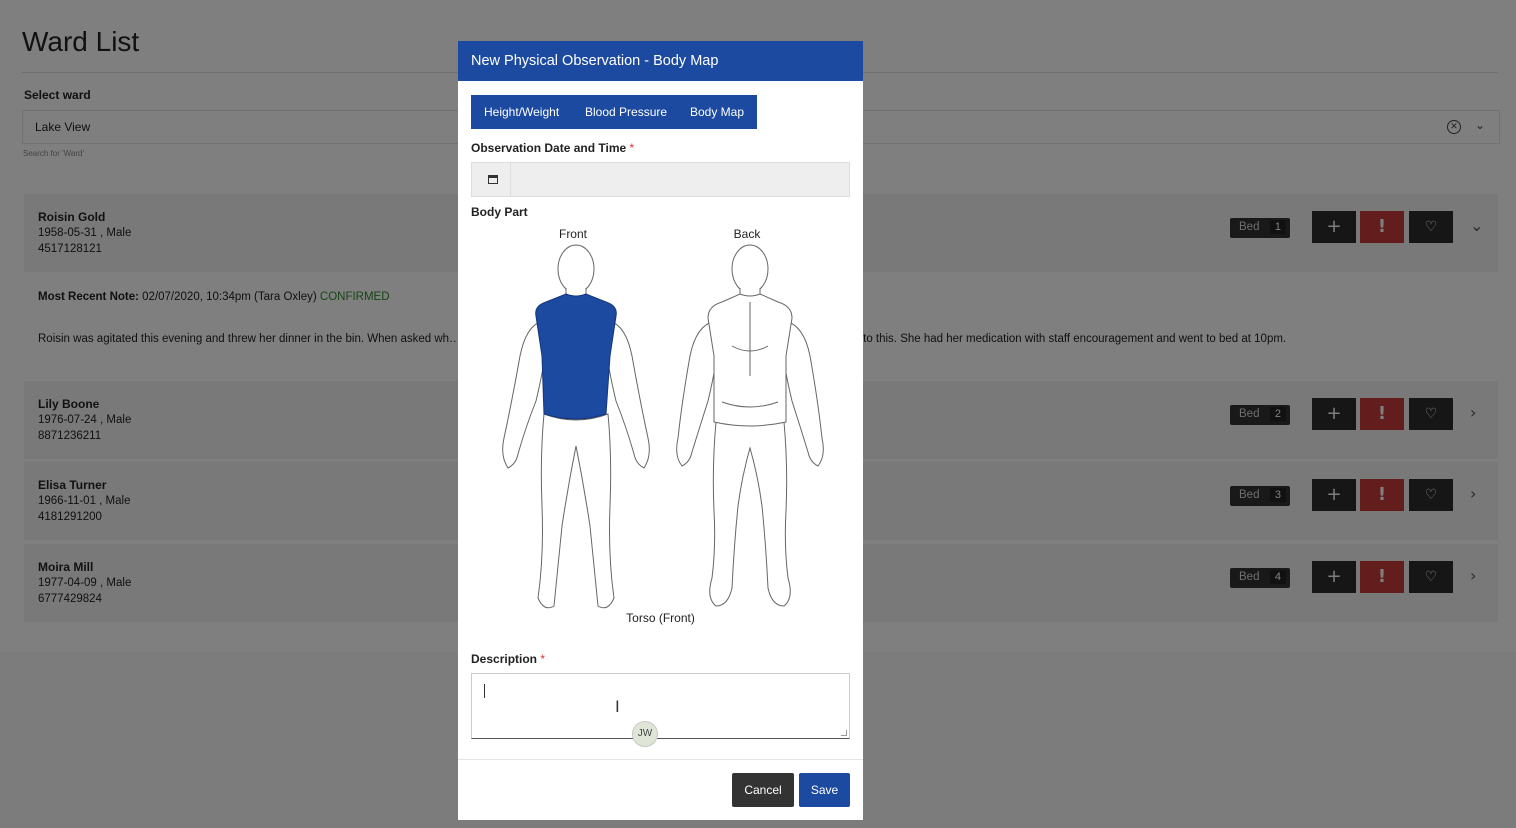  What do you see at coordinates (660, 706) in the screenshot?
I see `description-textarea` at bounding box center [660, 706].